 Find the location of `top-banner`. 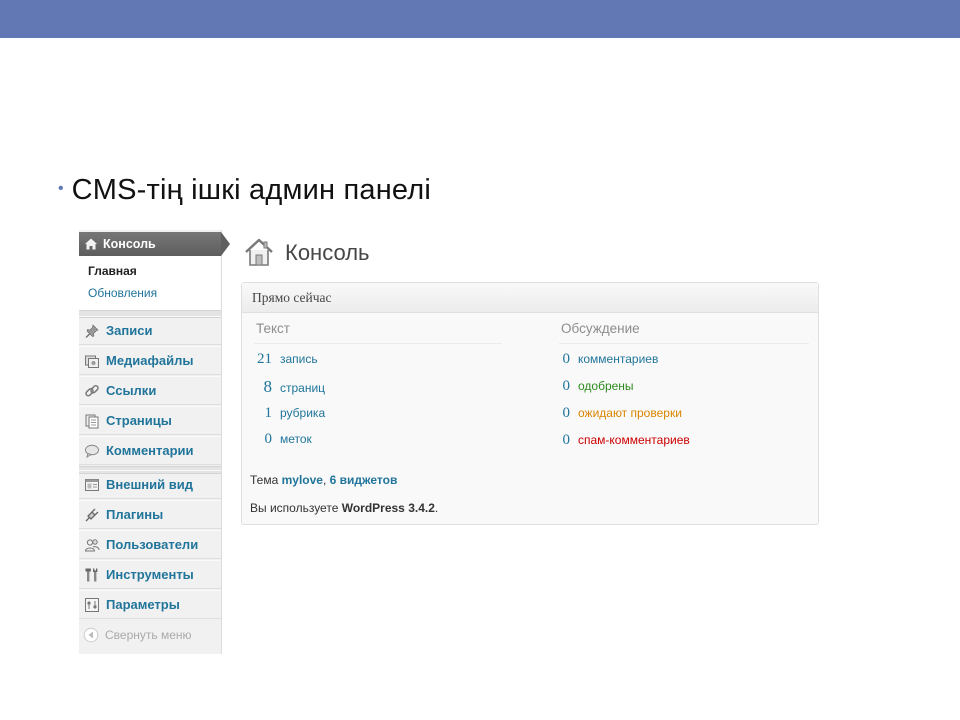

top-banner is located at coordinates (480, 19).